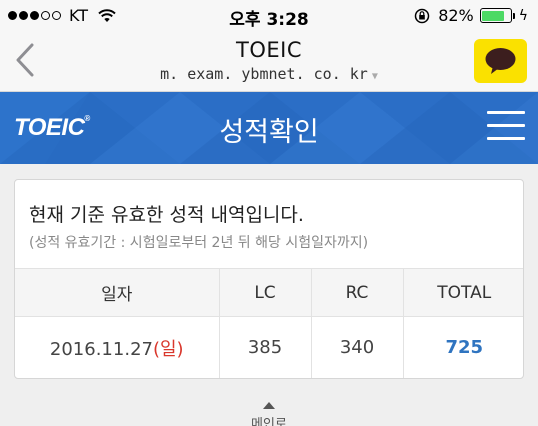  Describe the element at coordinates (265, 292) in the screenshot. I see `column-header-lc: LC` at that location.